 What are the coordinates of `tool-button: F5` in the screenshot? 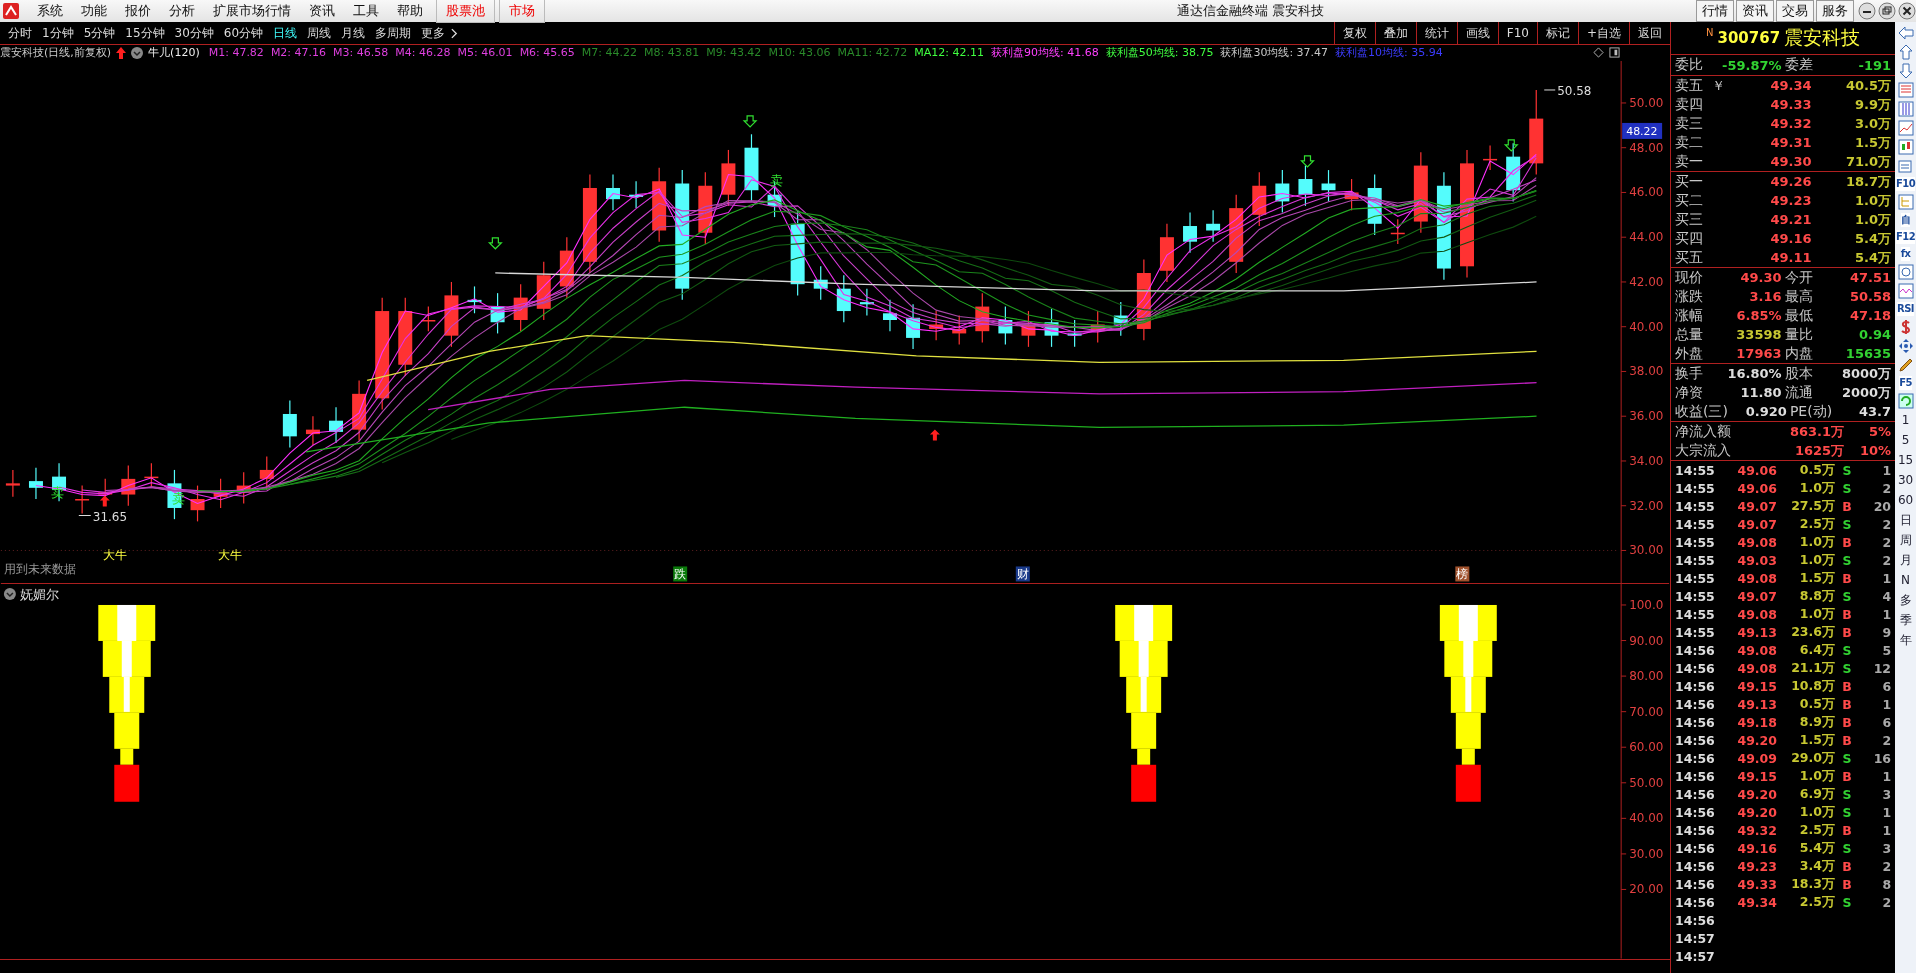 It's located at (1905, 383).